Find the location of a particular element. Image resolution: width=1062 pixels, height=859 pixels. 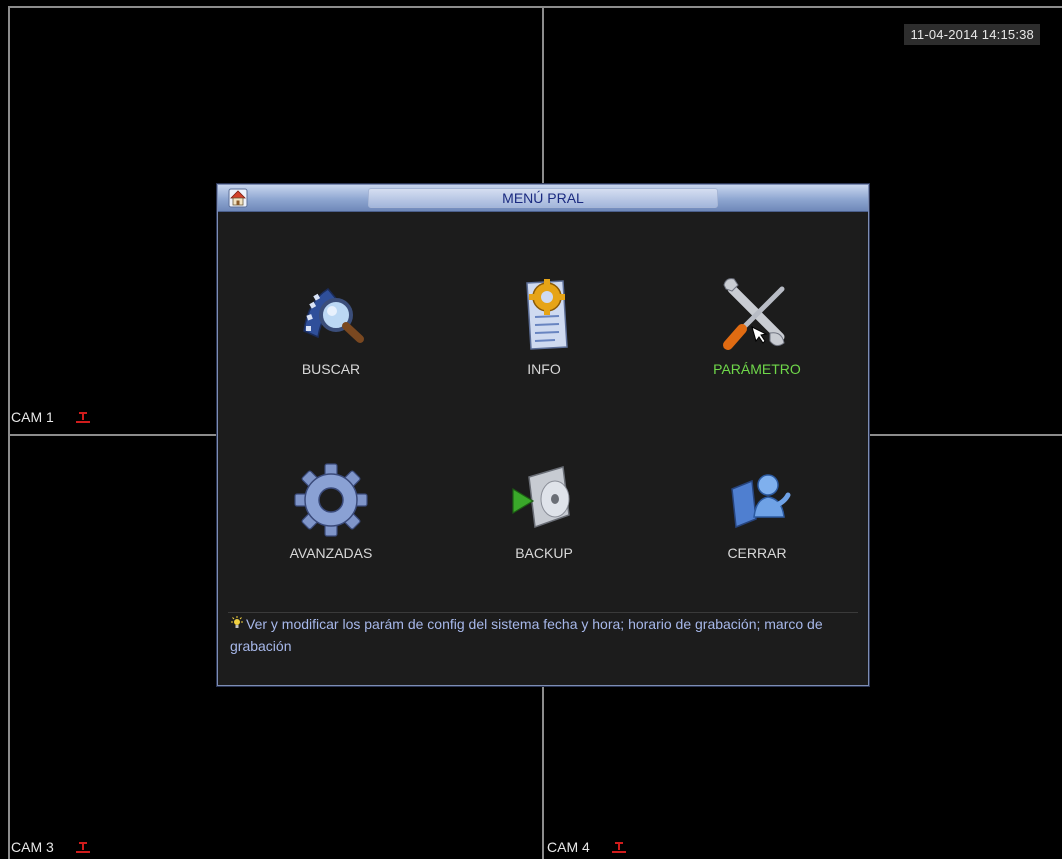

menu-item-avanzadas: AVANZADAS is located at coordinates (331, 515).